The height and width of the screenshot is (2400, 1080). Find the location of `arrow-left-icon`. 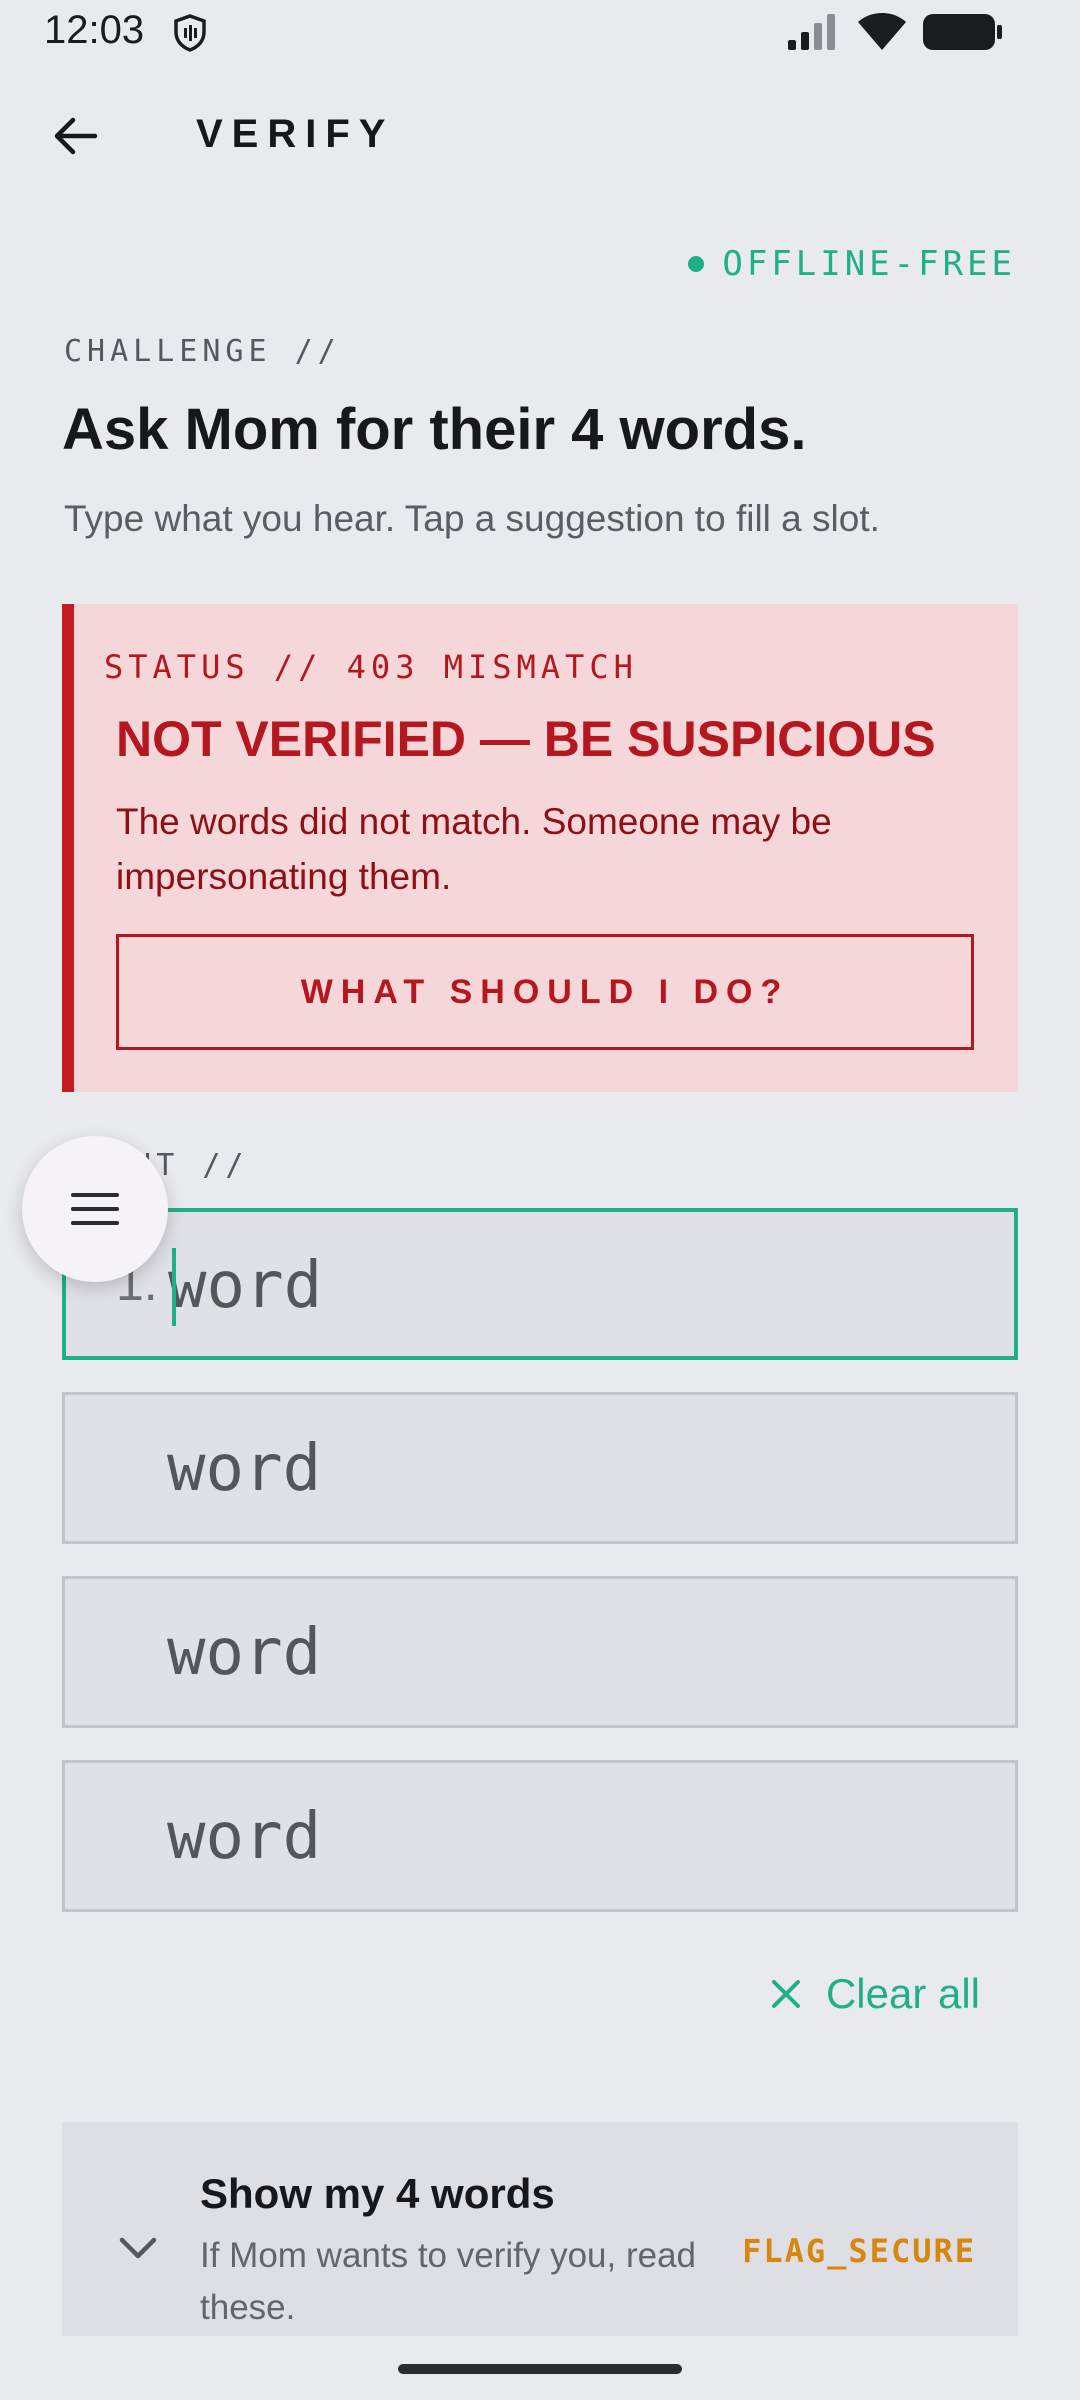

arrow-left-icon is located at coordinates (76, 136).